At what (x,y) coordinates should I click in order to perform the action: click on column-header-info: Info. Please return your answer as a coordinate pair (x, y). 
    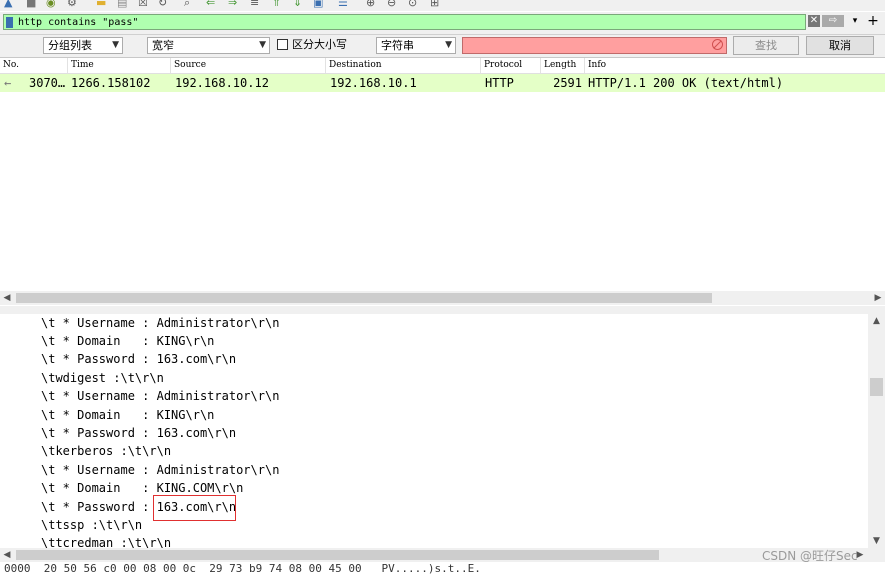
    Looking at the image, I should click on (735, 65).